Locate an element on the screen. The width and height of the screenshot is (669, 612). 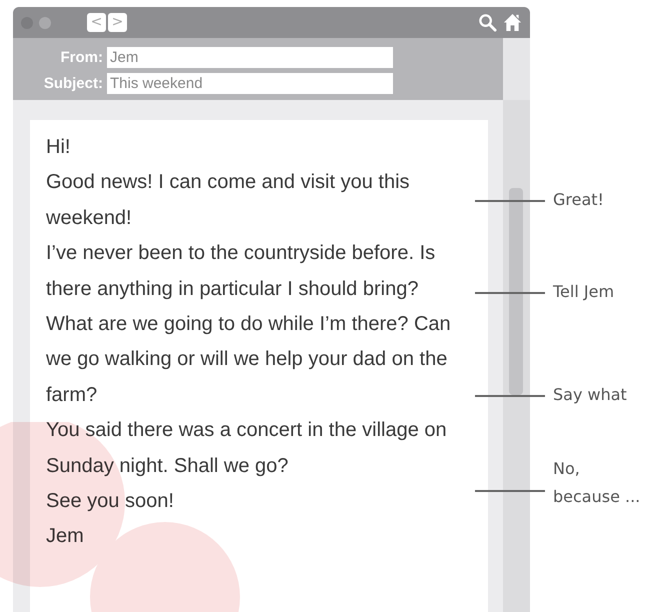
message-paragraph: See you soon! is located at coordinates (110, 501).